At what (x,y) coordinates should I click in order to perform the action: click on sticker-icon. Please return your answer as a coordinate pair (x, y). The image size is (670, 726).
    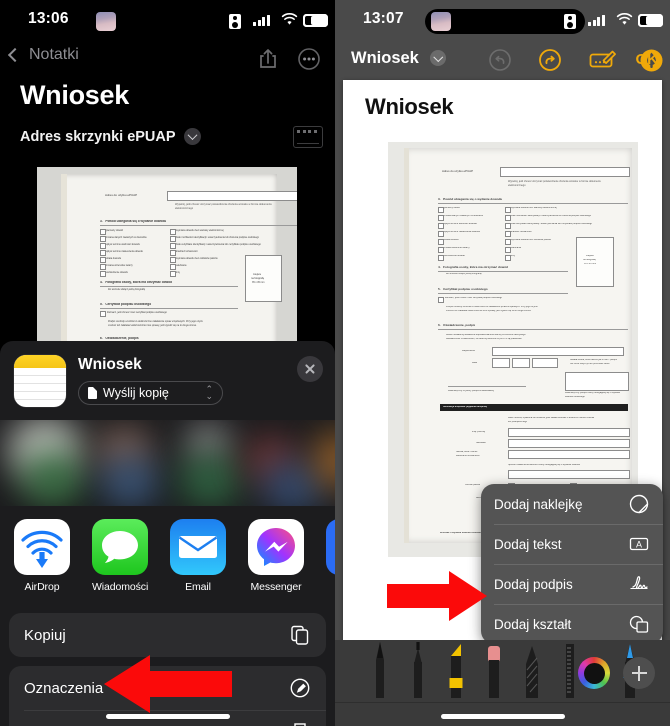
    Looking at the image, I should click on (639, 504).